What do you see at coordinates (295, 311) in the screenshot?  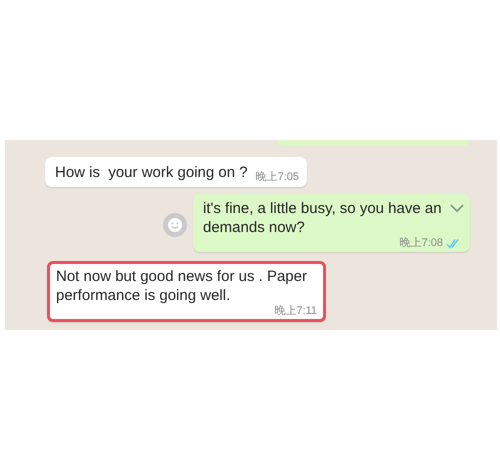 I see `message-time: 晚上7:11` at bounding box center [295, 311].